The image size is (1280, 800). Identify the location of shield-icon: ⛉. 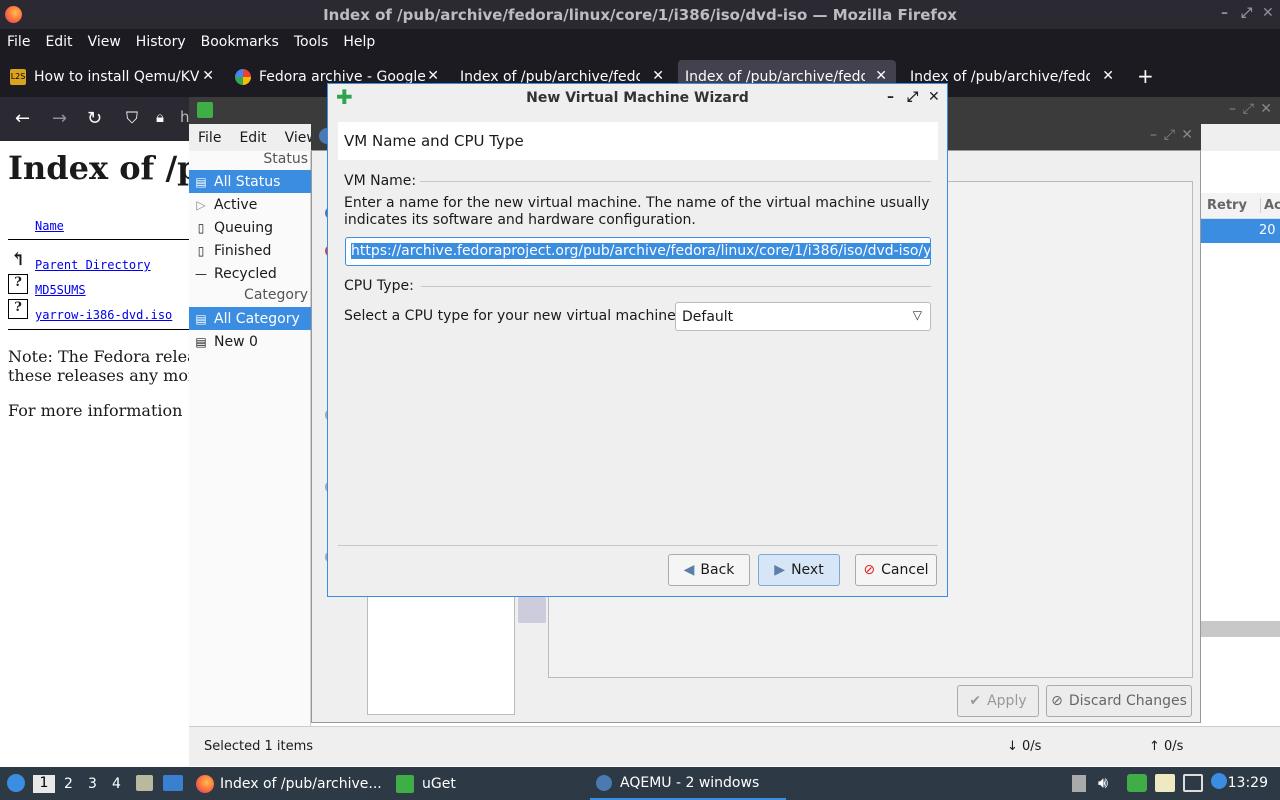
(132, 118).